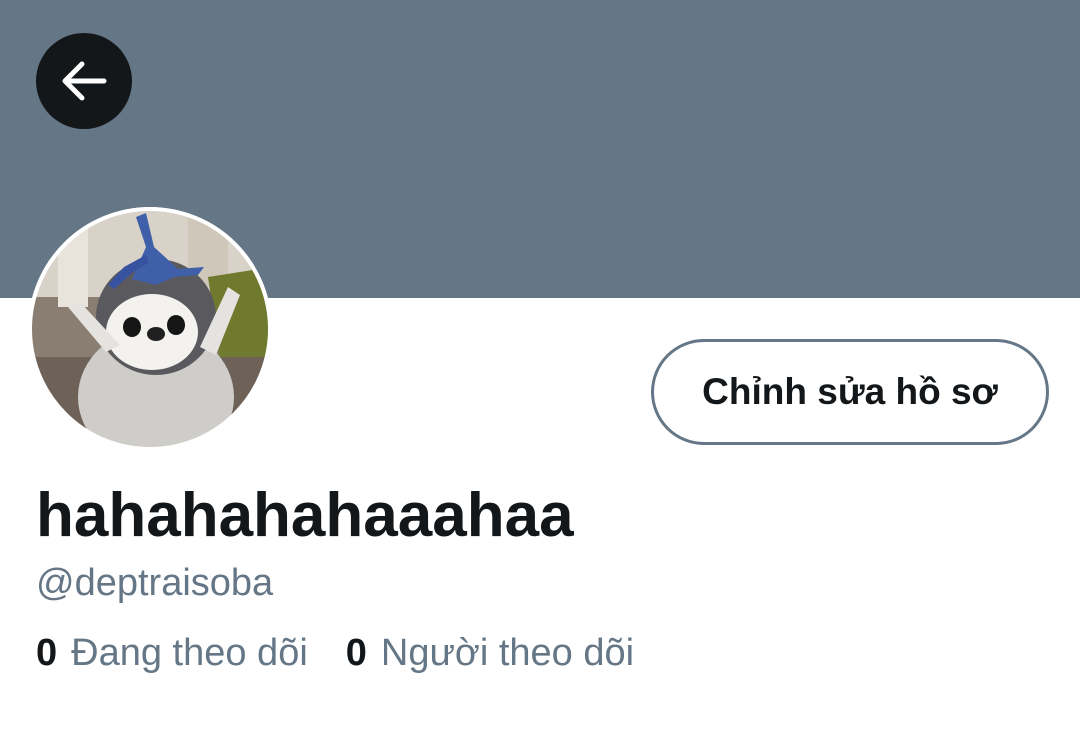 The height and width of the screenshot is (753, 1080). What do you see at coordinates (47, 653) in the screenshot?
I see `following-count: 0` at bounding box center [47, 653].